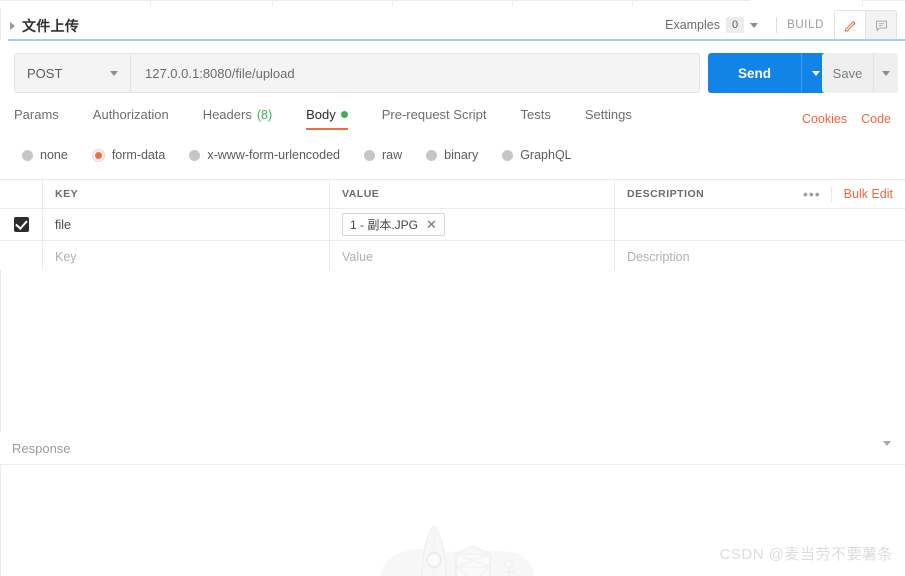  I want to click on radio-label: GraphQL, so click(546, 155).